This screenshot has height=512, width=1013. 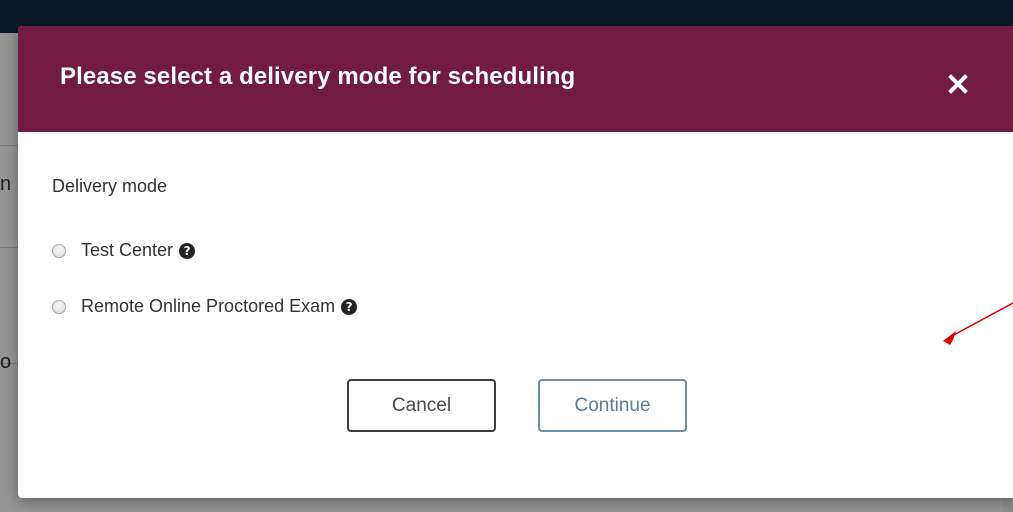 I want to click on test-center-label: Test Center, so click(x=127, y=250).